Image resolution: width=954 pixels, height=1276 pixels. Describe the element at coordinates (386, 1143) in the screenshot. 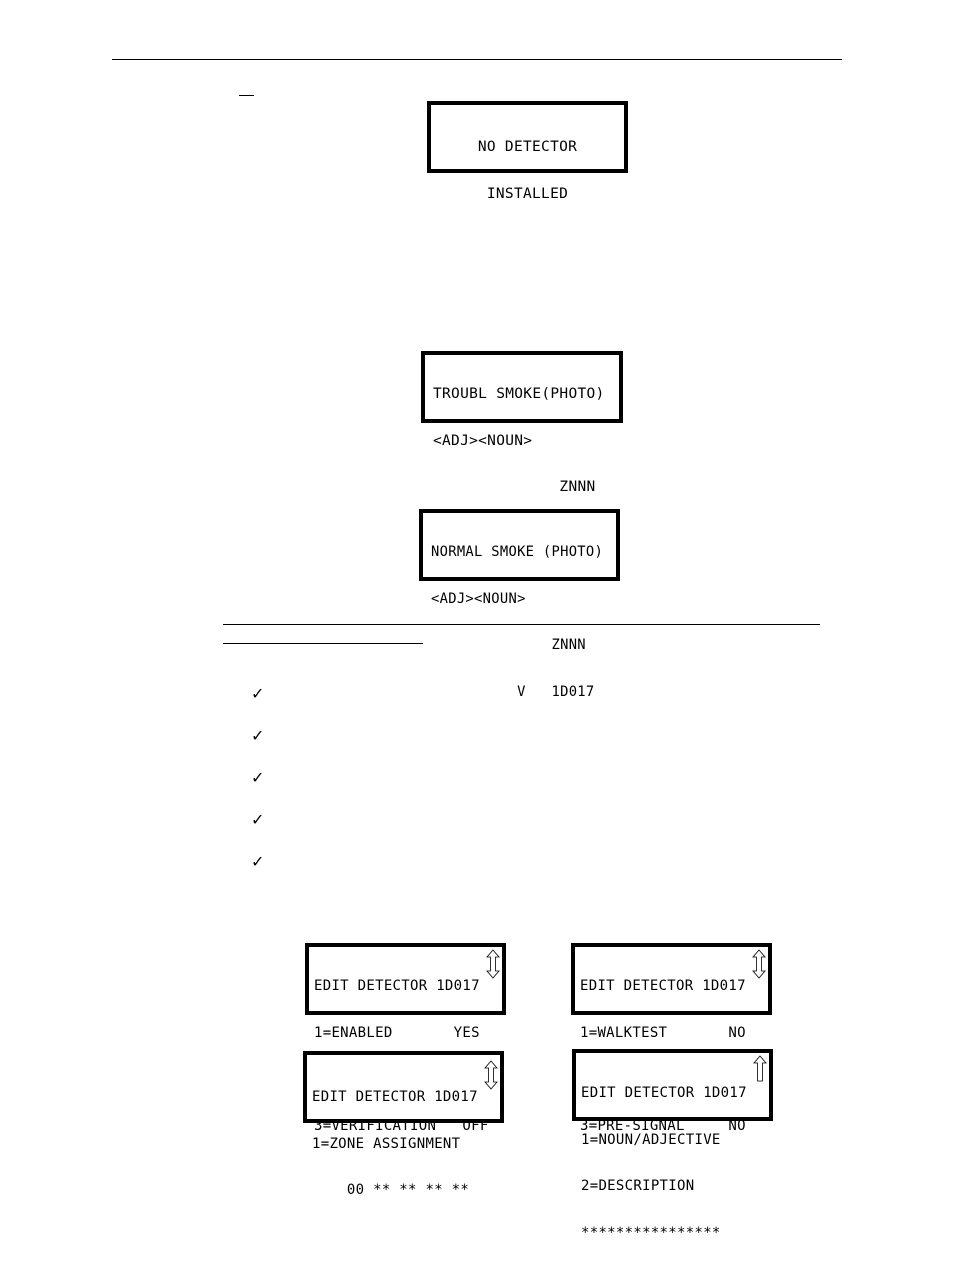

I see `lcd-line: 1=ZONE ASSIGNMENT` at that location.